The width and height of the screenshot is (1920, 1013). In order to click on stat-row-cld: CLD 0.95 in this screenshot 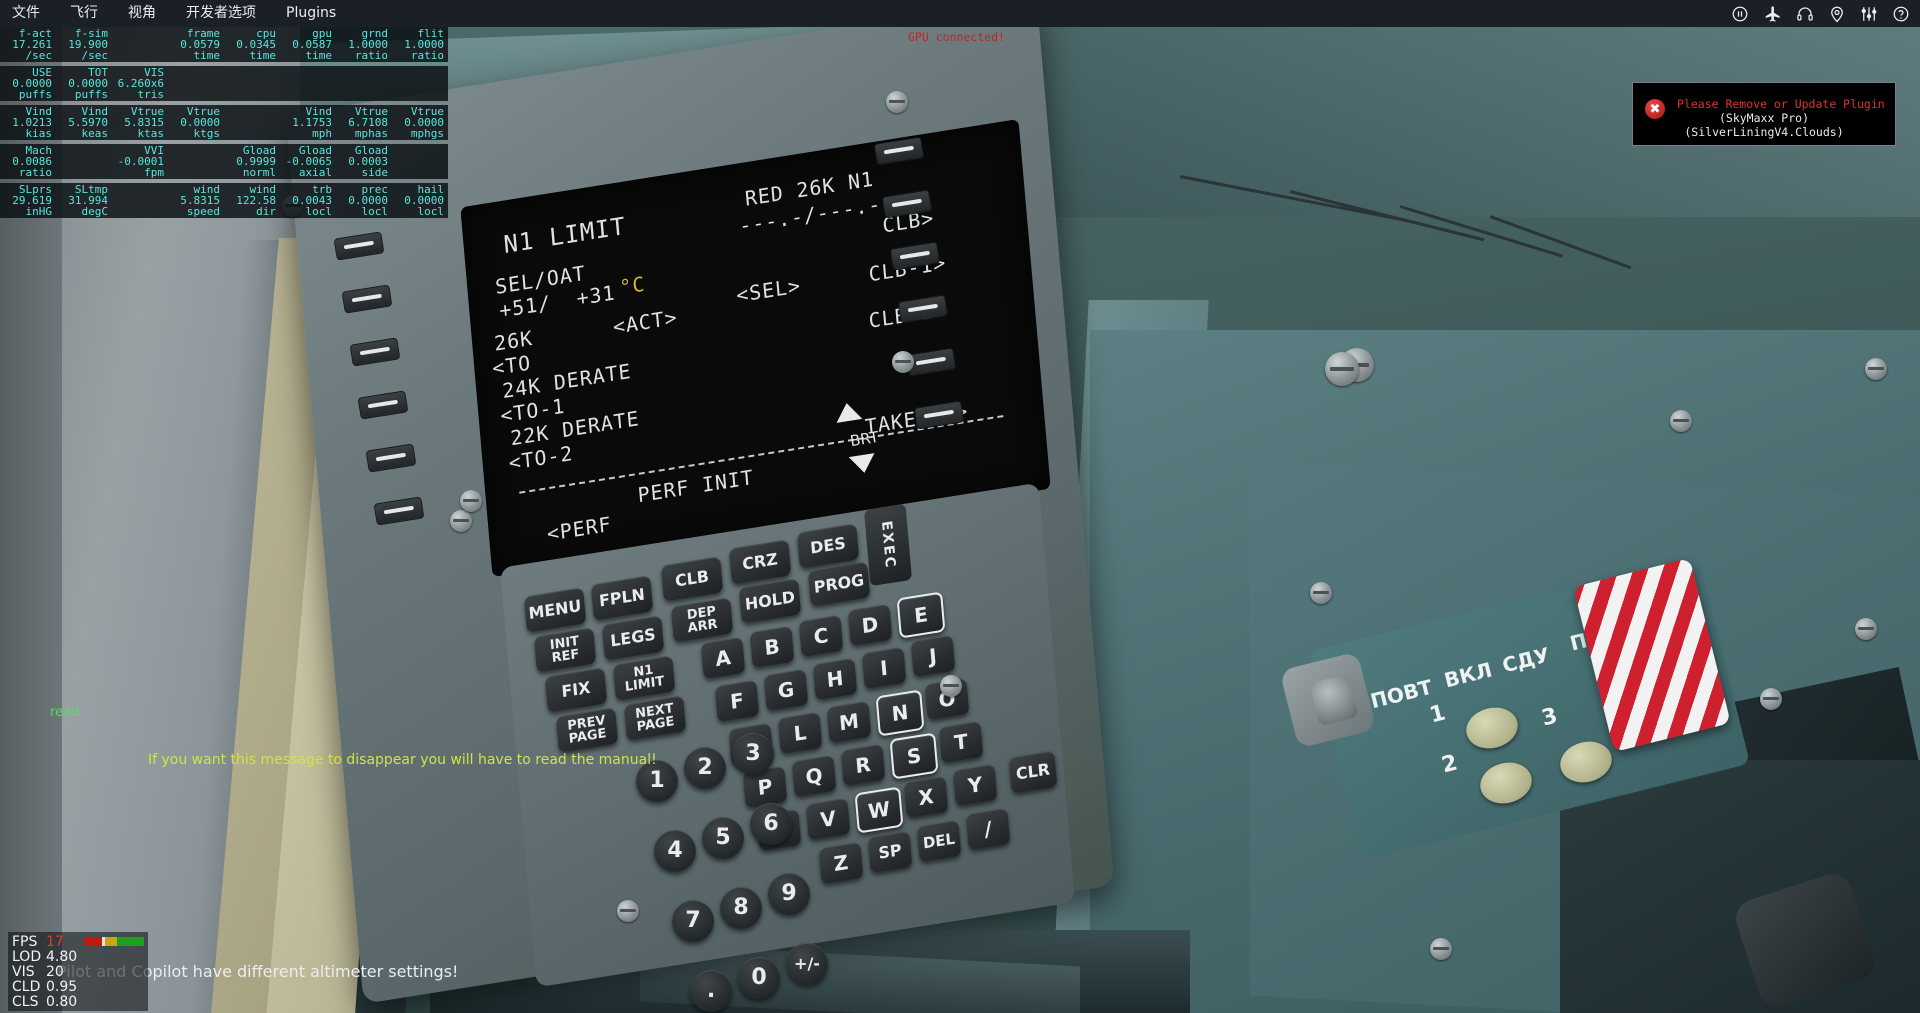, I will do `click(78, 987)`.